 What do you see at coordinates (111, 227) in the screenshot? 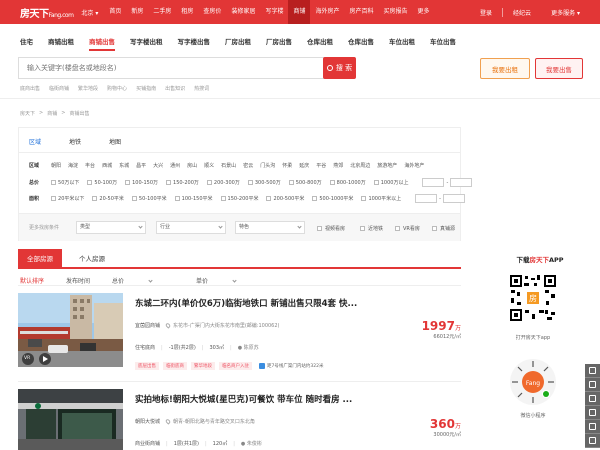
I see `type-select: 类型` at bounding box center [111, 227].